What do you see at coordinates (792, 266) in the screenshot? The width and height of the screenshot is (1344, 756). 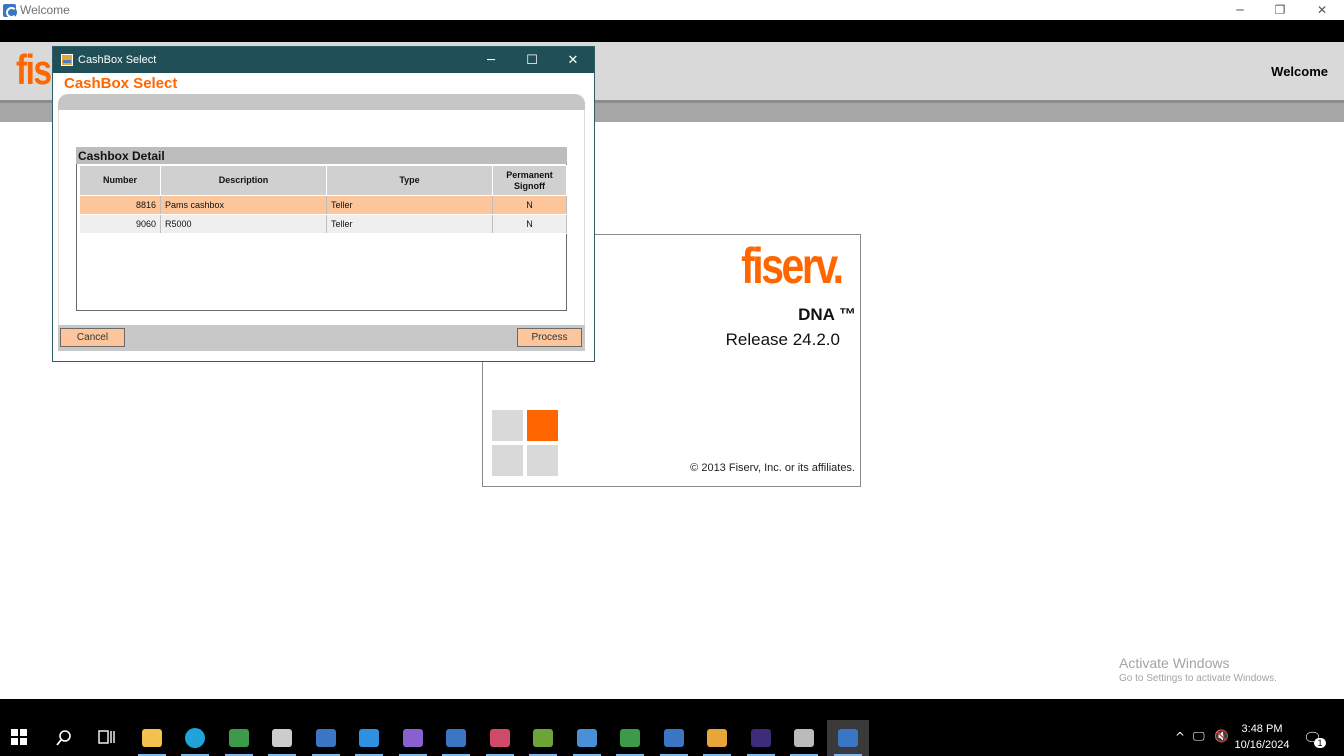 I see `fiserv-brand-logo: fiserv.` at bounding box center [792, 266].